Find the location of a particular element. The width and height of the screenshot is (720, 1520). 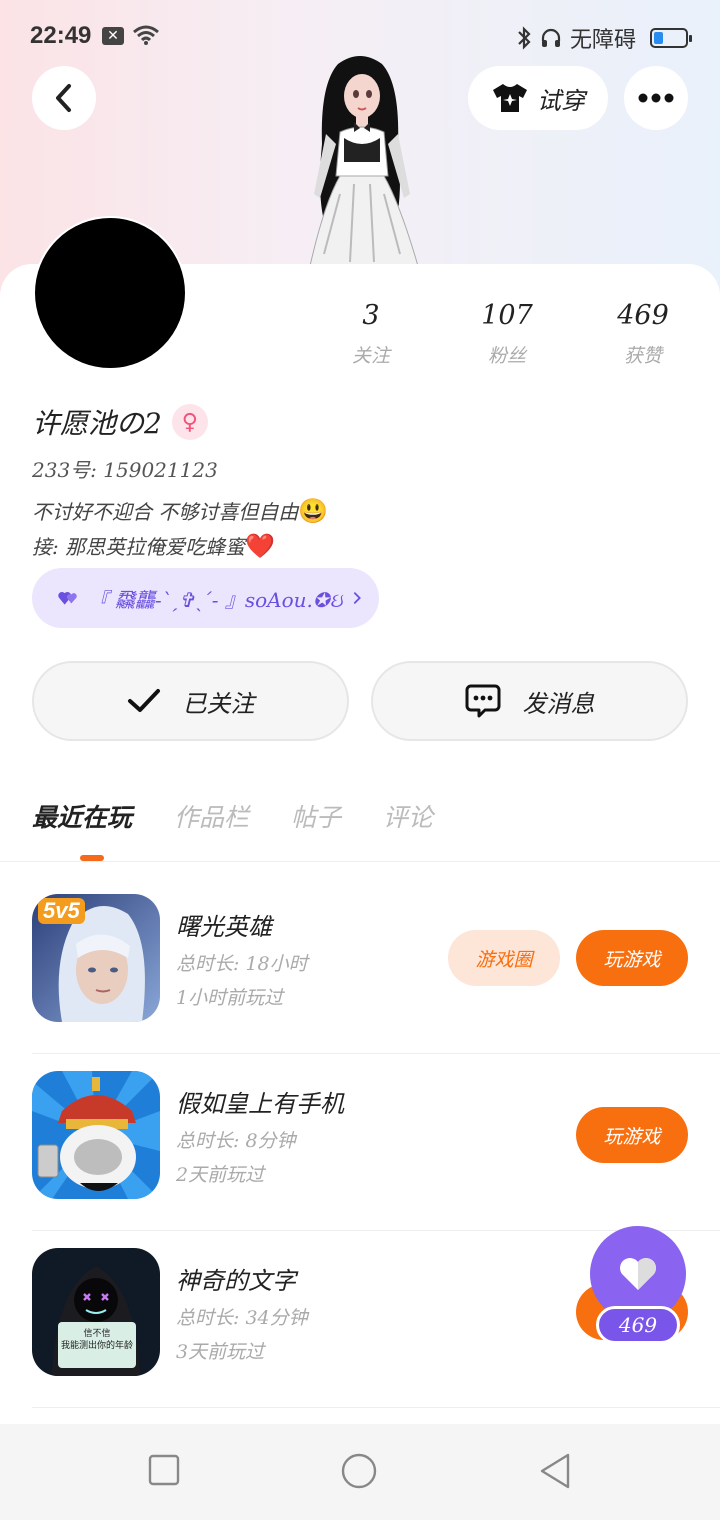

game-last-played: 3天前玩过 is located at coordinates (220, 1352).